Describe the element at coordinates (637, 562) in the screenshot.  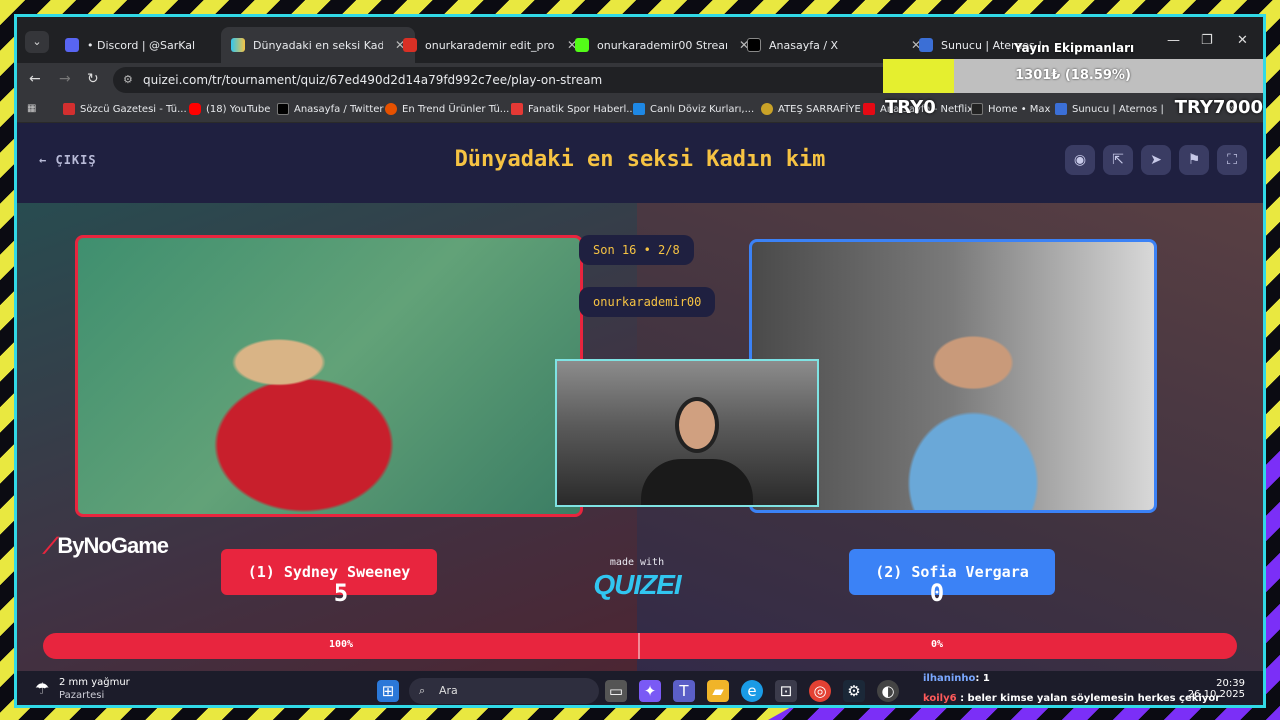
I see `made-with-label: made with` at that location.